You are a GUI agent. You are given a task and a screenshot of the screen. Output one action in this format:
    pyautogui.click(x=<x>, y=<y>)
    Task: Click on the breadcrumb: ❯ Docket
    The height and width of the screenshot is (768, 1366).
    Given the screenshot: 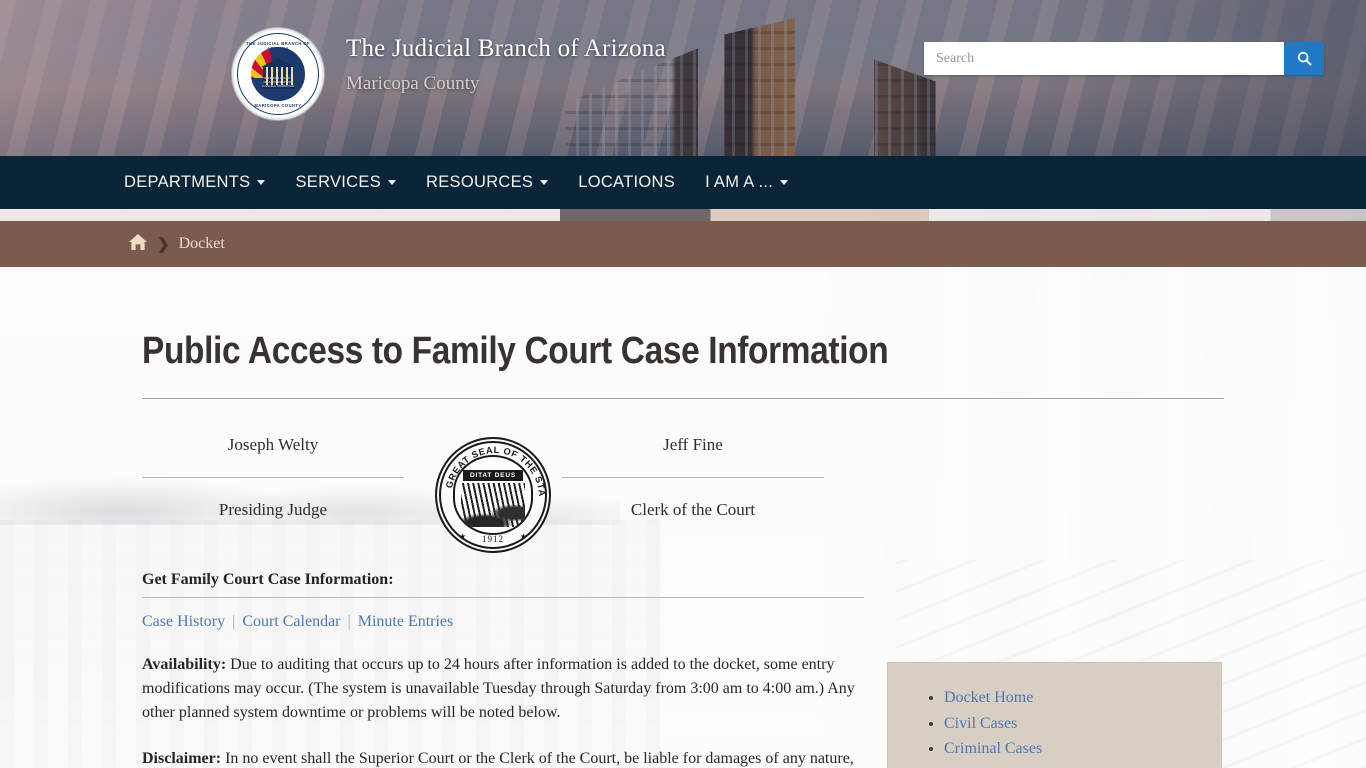 What is the action you would take?
    pyautogui.click(x=683, y=244)
    